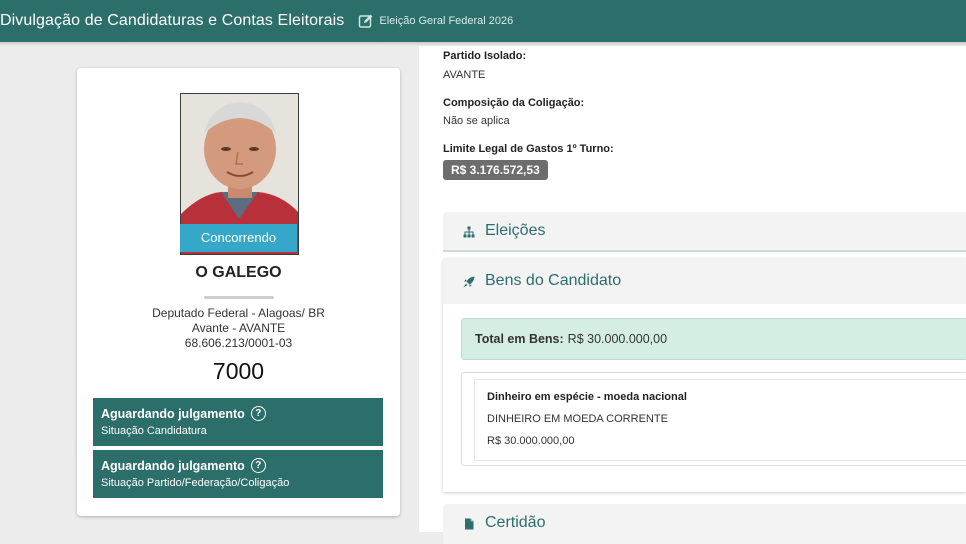 The width and height of the screenshot is (966, 544). I want to click on candidate-name: O GALEGO, so click(238, 272).